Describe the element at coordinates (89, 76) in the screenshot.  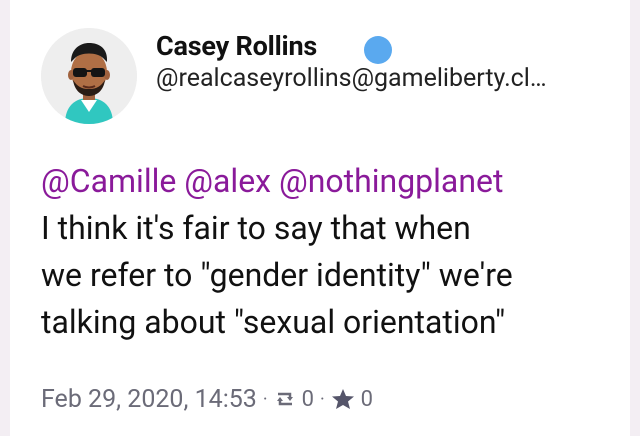
I see `bitmoji-avatar-icon` at that location.